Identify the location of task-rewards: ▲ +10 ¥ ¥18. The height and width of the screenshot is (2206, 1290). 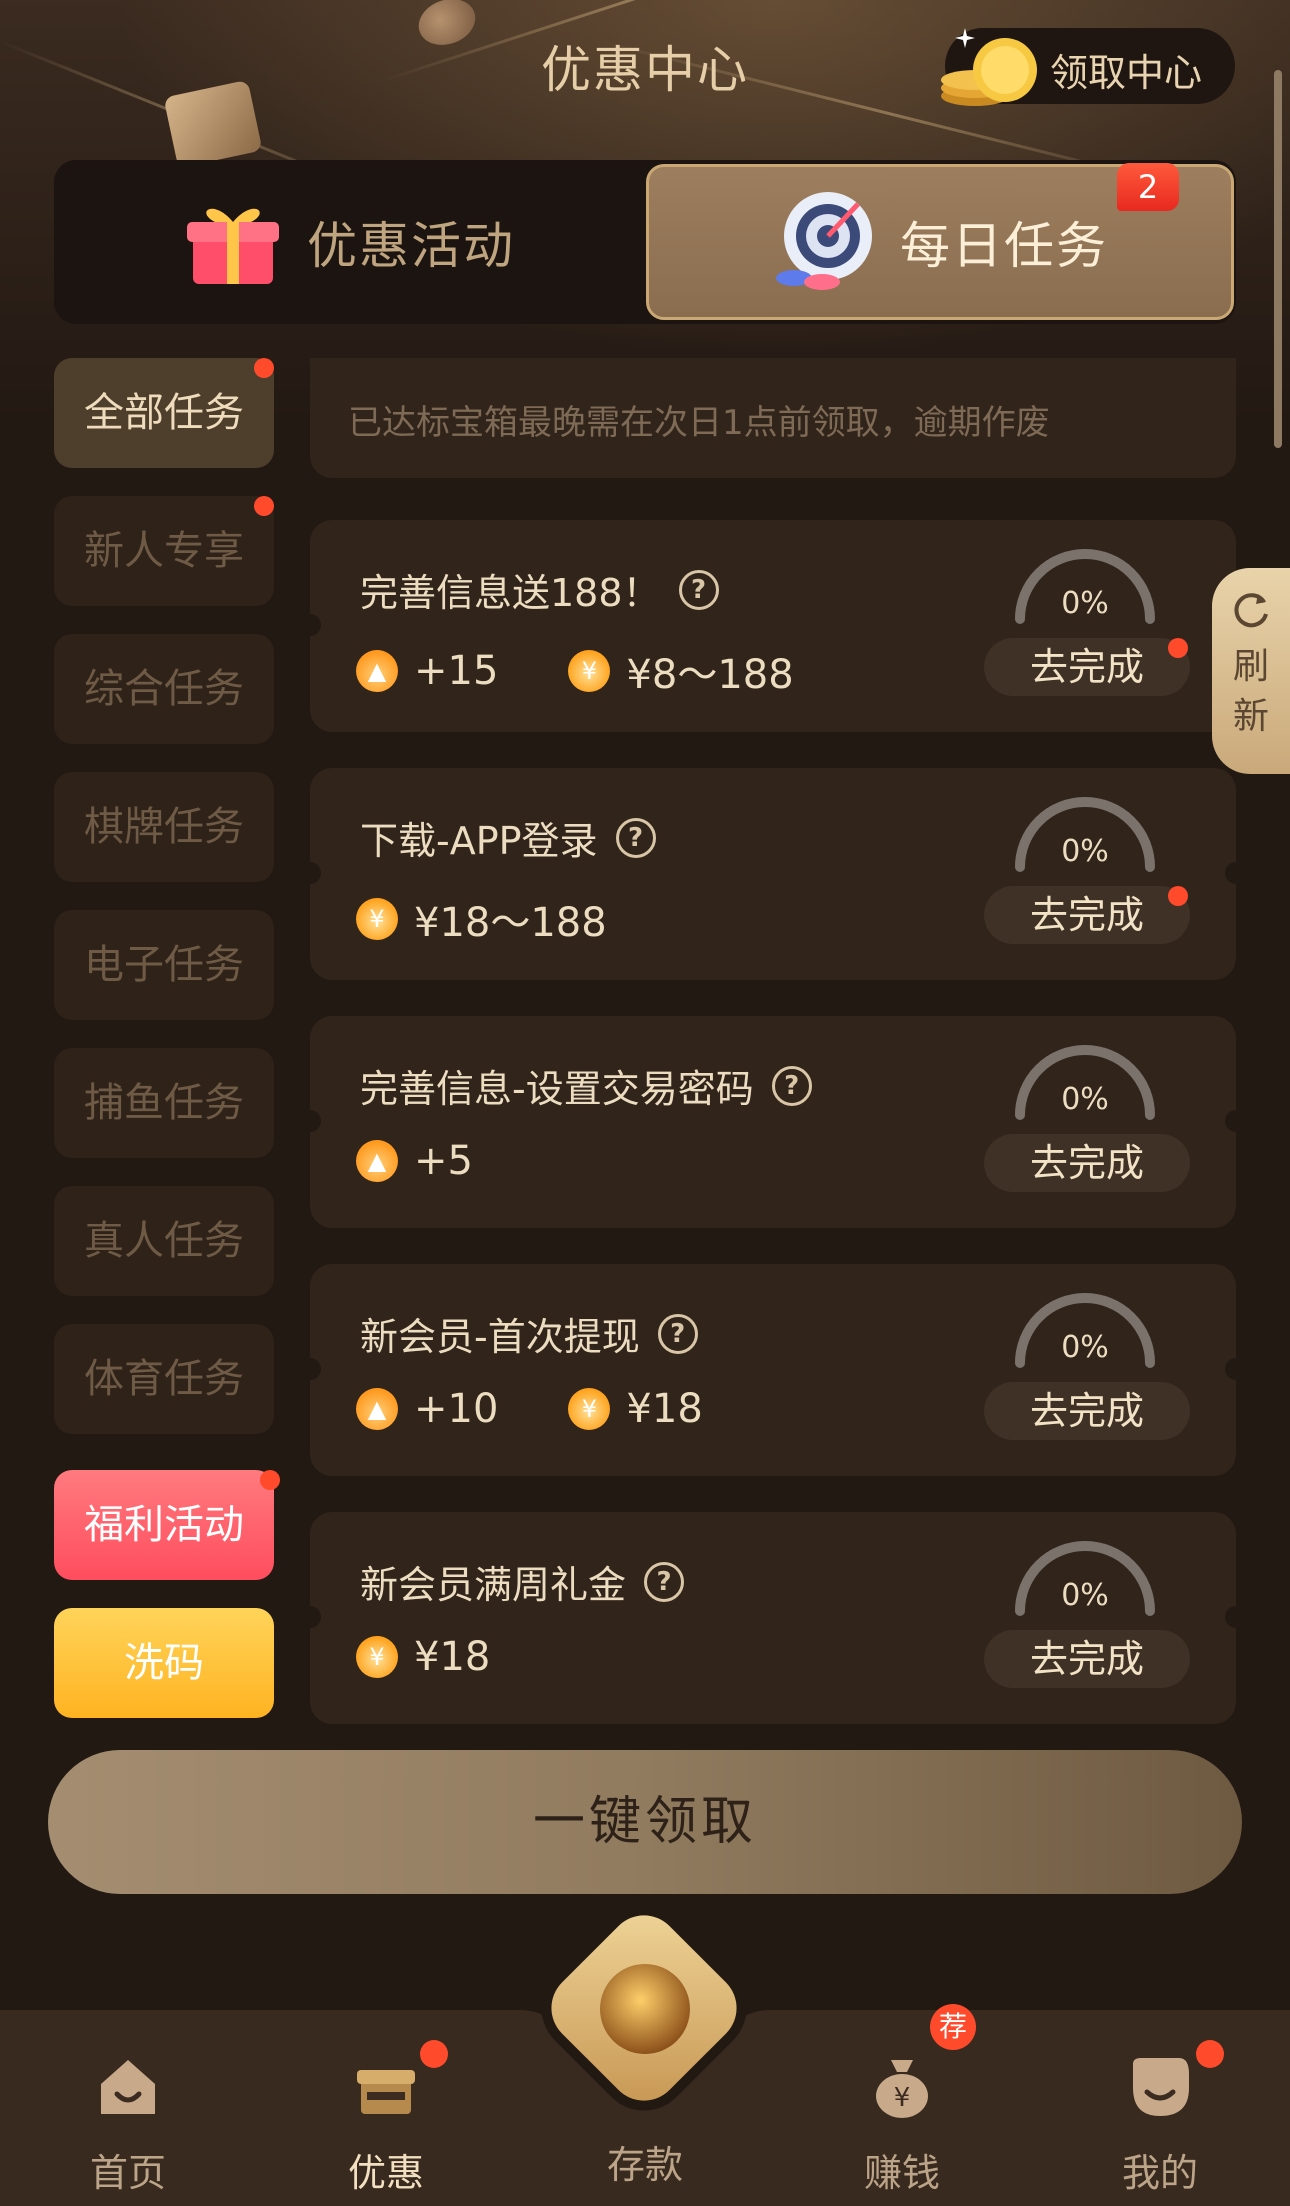
(564, 1409).